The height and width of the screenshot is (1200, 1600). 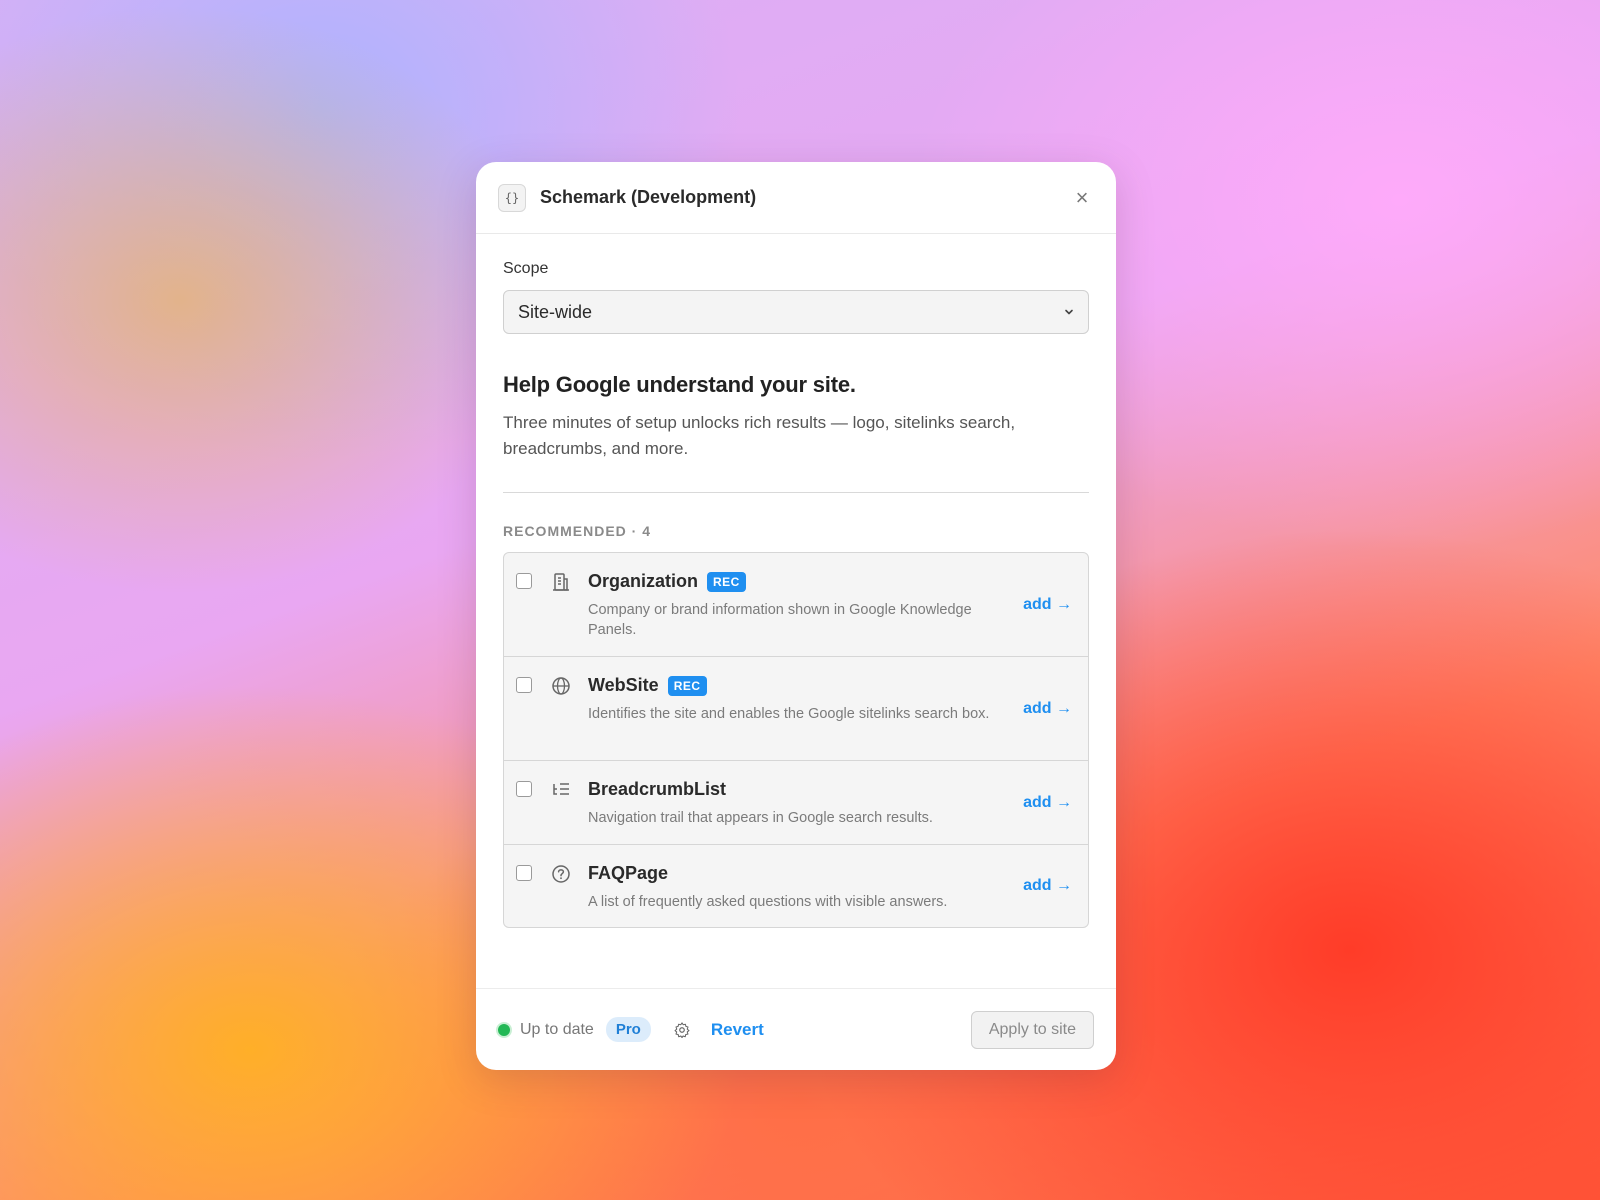 What do you see at coordinates (1032, 1029) in the screenshot?
I see `apply-to-site-button: Apply to site` at bounding box center [1032, 1029].